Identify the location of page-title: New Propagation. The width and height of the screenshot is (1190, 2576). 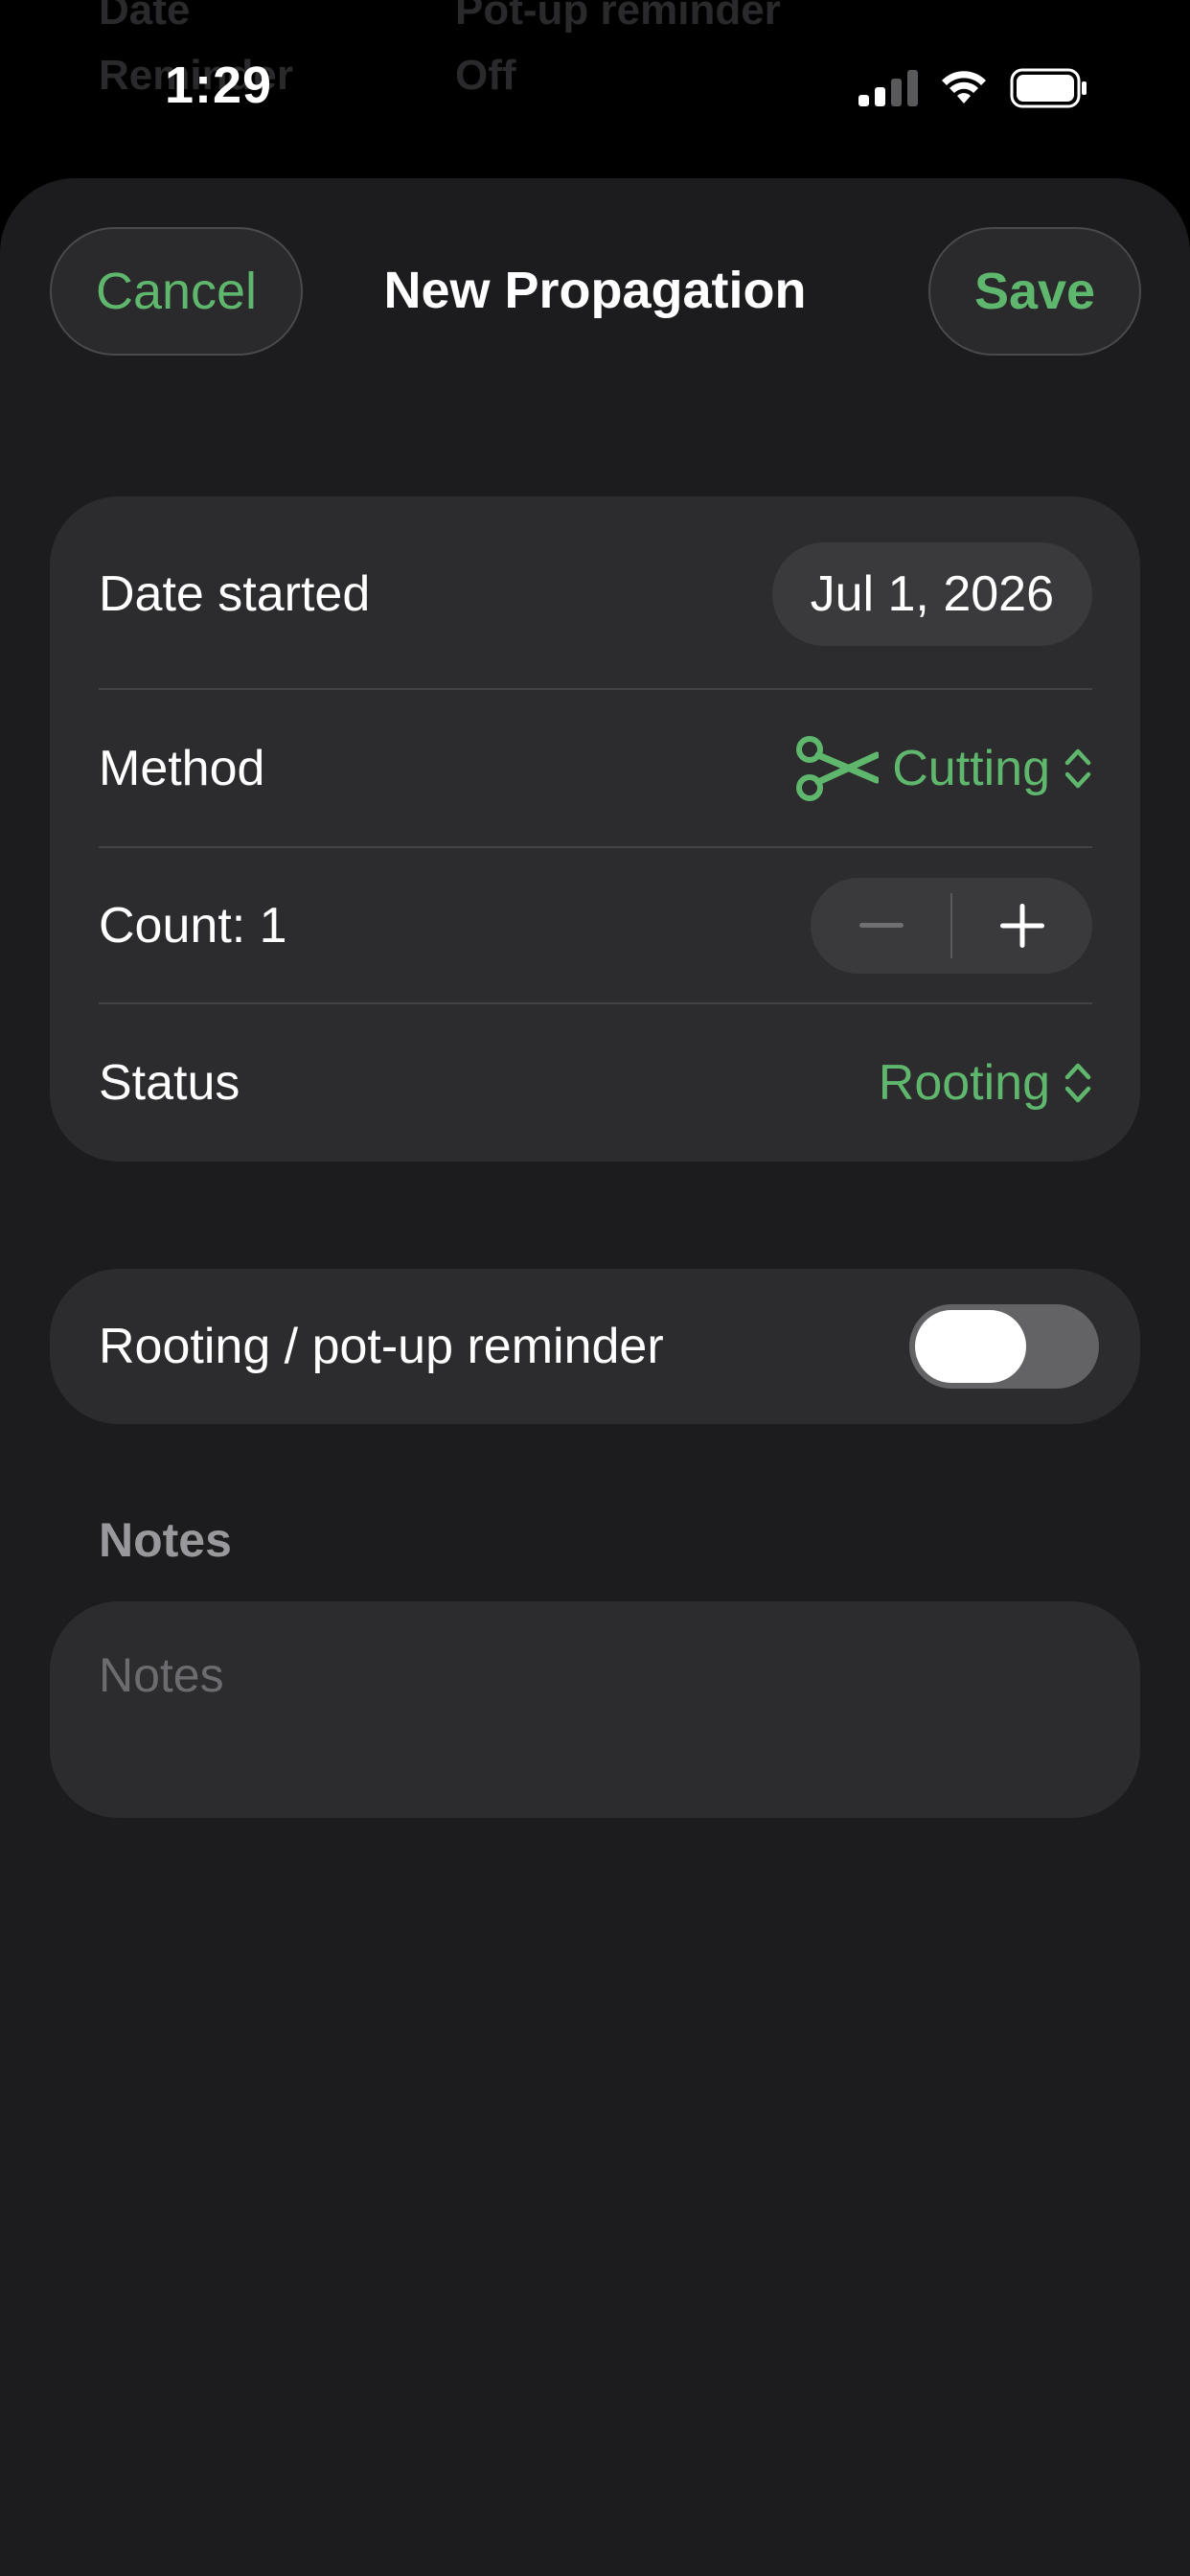
(595, 290).